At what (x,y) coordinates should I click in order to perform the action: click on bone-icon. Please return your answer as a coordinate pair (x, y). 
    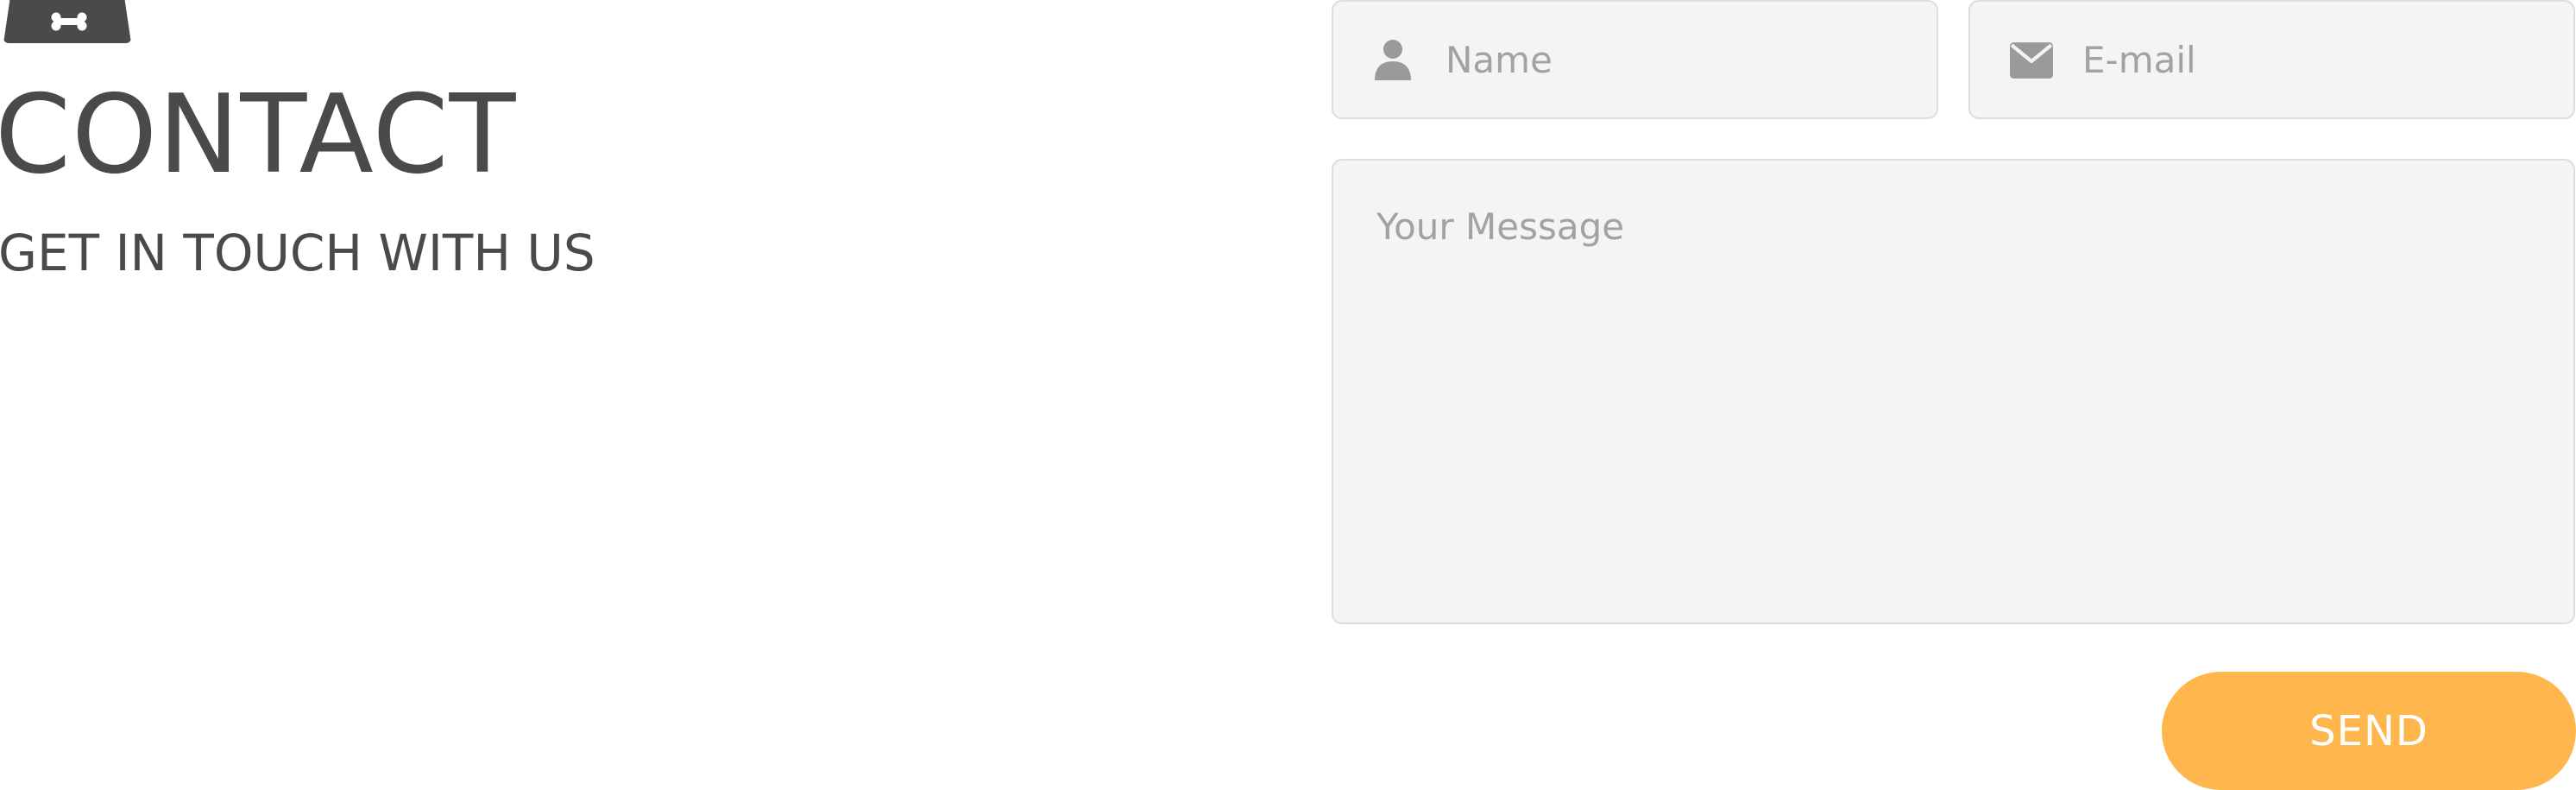
    Looking at the image, I should click on (69, 21).